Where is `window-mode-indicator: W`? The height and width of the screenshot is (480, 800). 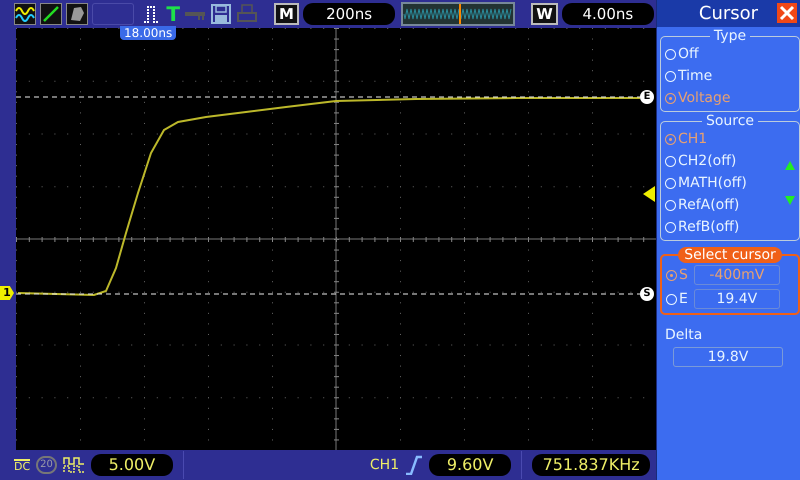
window-mode-indicator: W is located at coordinates (544, 14).